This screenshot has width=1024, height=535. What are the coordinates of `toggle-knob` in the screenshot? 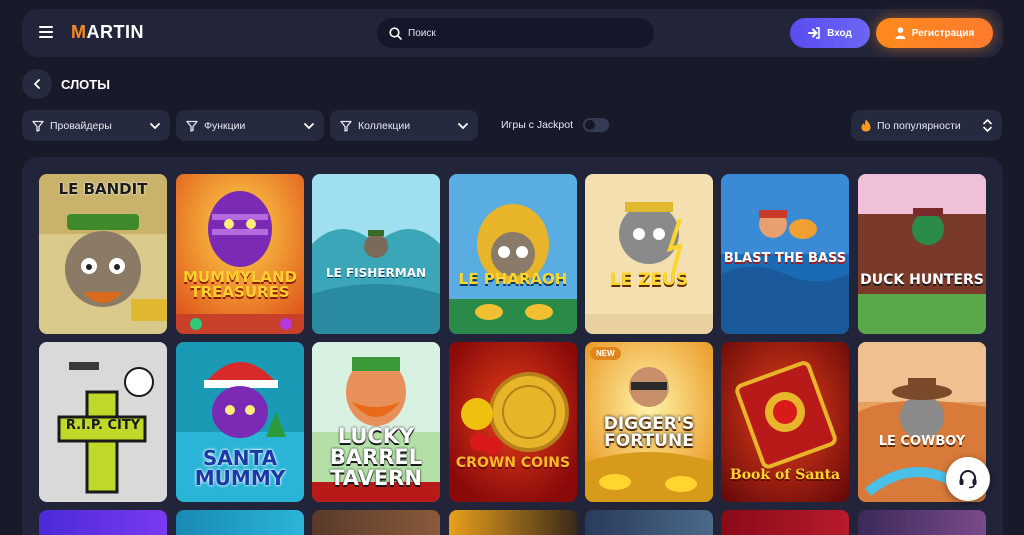 It's located at (590, 125).